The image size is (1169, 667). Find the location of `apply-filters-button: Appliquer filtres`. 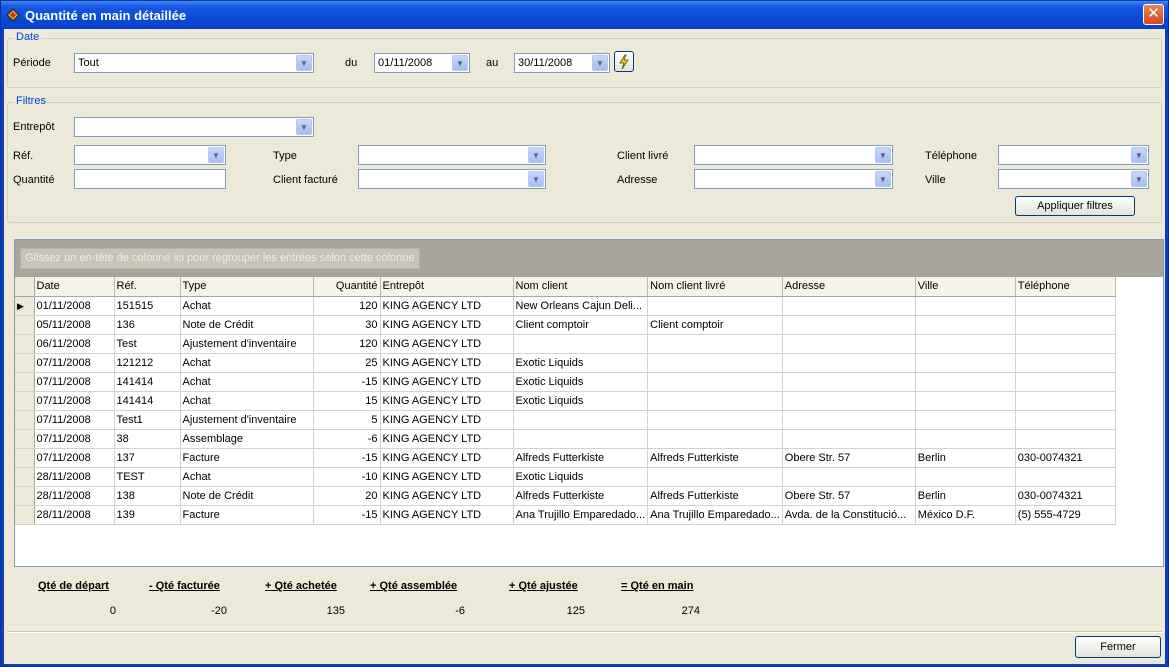

apply-filters-button: Appliquer filtres is located at coordinates (1075, 206).